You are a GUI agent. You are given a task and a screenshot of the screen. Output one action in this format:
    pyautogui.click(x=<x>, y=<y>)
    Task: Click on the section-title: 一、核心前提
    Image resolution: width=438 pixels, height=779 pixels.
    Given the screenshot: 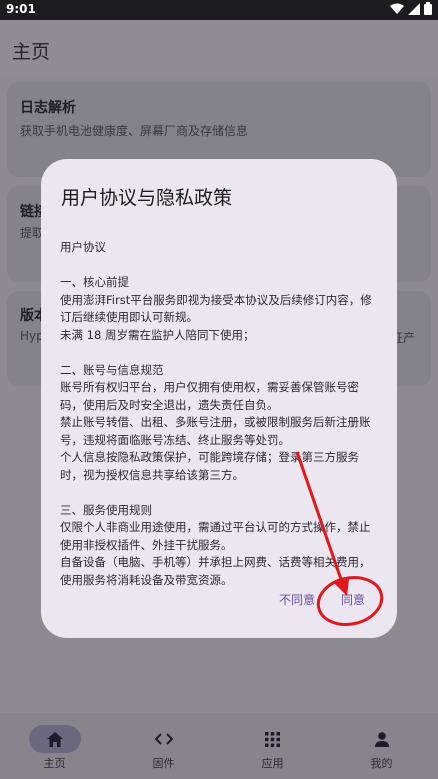 What is the action you would take?
    pyautogui.click(x=94, y=282)
    